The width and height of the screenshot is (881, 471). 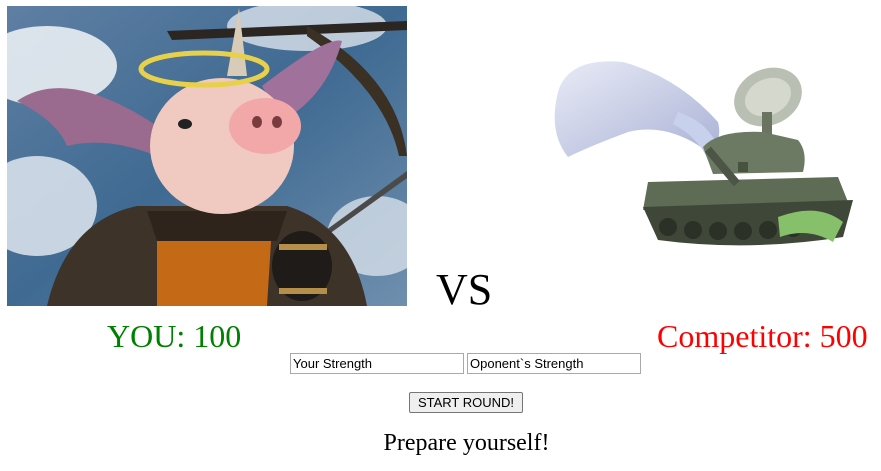 What do you see at coordinates (377, 363) in the screenshot?
I see `your-strength-input` at bounding box center [377, 363].